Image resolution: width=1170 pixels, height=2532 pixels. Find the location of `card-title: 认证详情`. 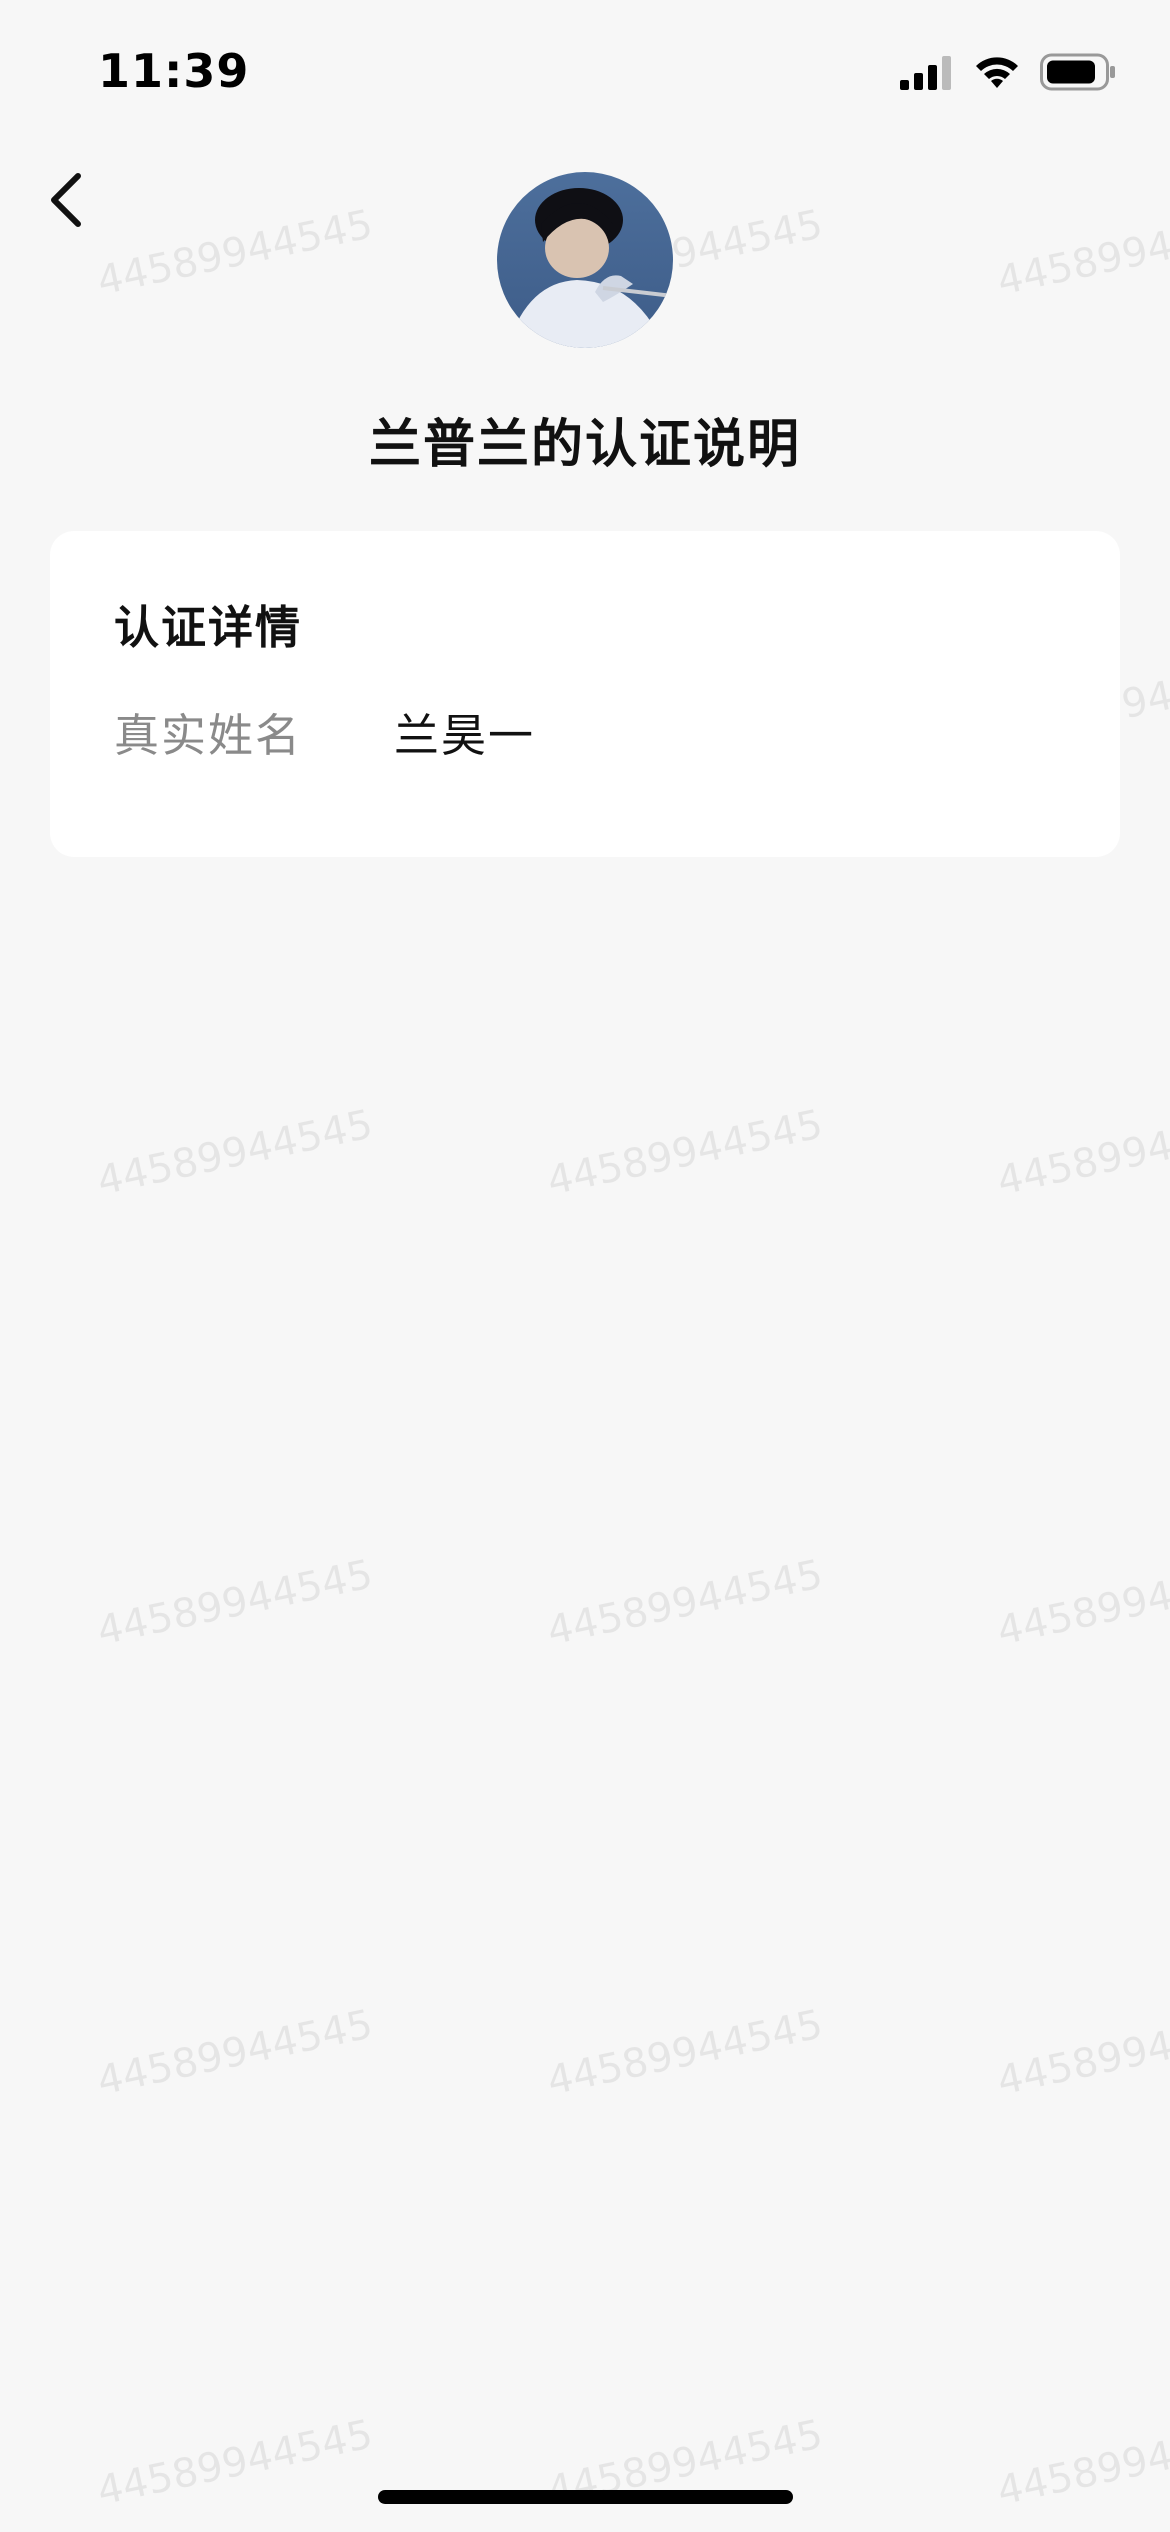

card-title: 认证详情 is located at coordinates (208, 627).